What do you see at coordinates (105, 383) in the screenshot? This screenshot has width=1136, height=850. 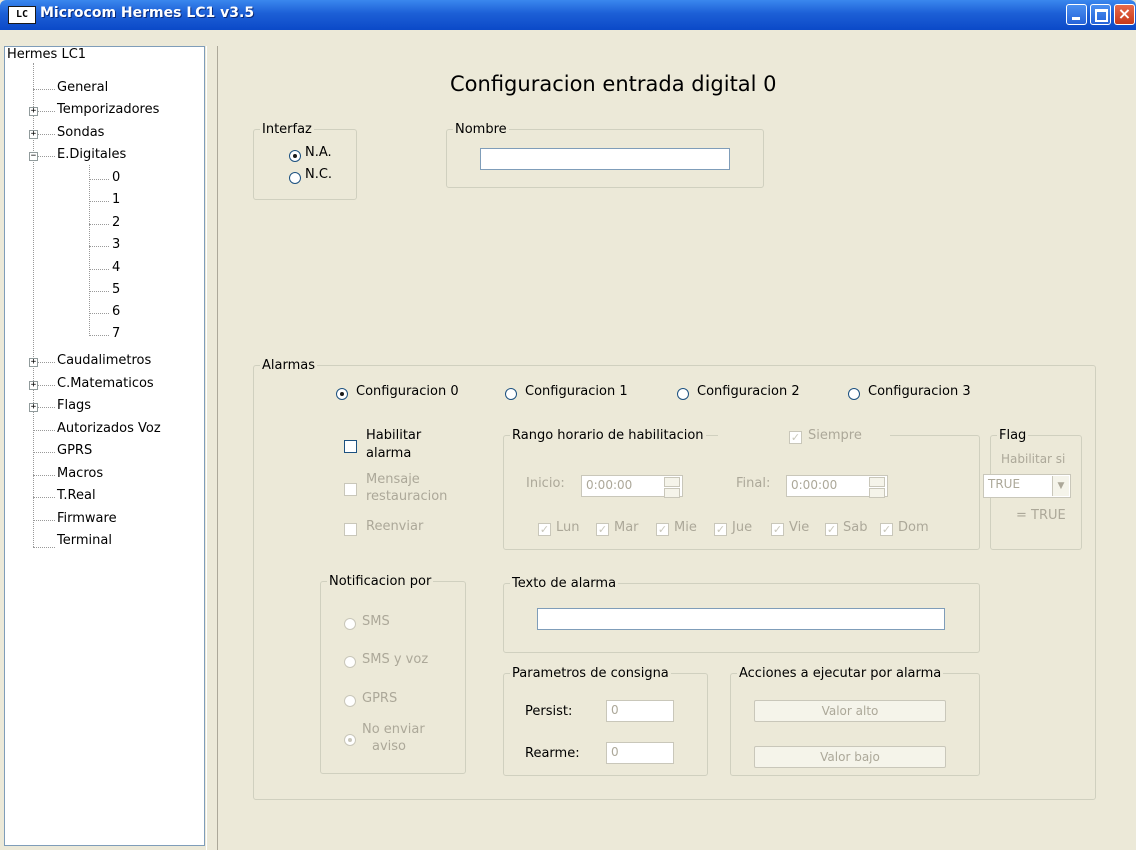 I see `tree-item-c-matematicos: C.Matematicos` at bounding box center [105, 383].